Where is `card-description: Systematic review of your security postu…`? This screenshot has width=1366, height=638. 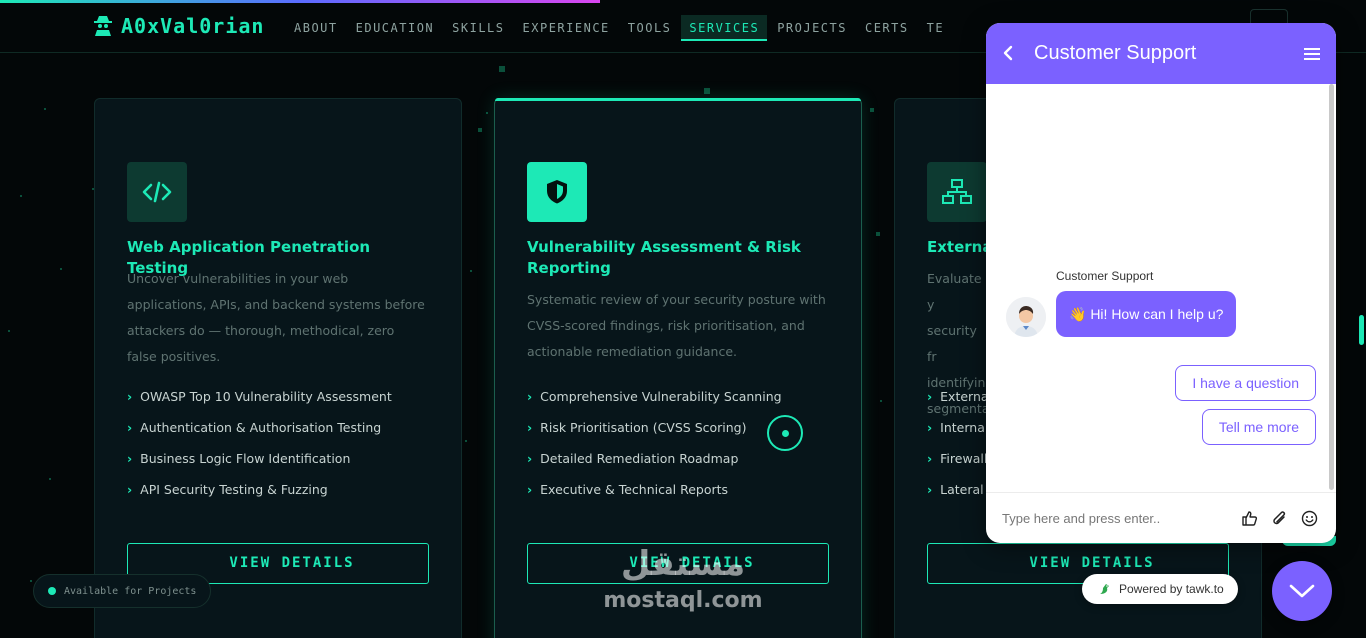 card-description: Systematic review of your security postu… is located at coordinates (676, 325).